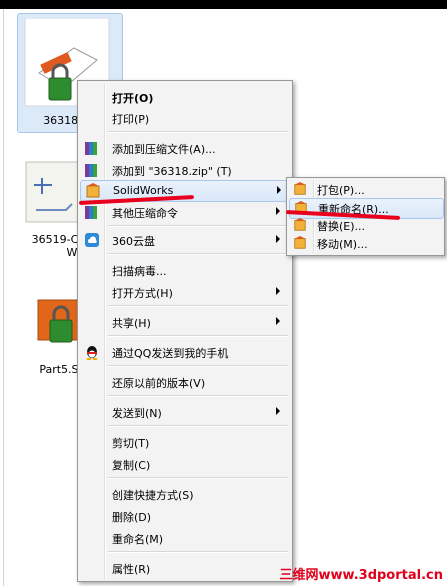 Image resolution: width=447 pixels, height=586 pixels. What do you see at coordinates (142, 293) in the screenshot?
I see `menu-item-label: 打开方式(H)` at bounding box center [142, 293].